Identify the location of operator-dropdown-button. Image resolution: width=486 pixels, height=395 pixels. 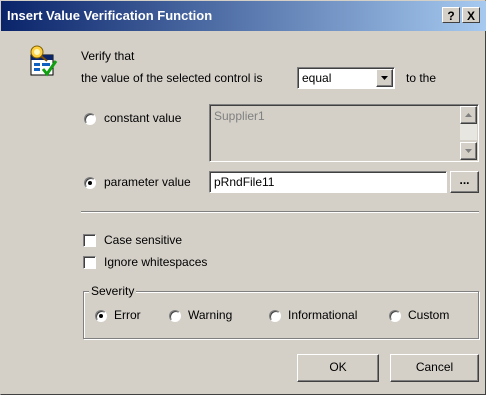
(384, 78).